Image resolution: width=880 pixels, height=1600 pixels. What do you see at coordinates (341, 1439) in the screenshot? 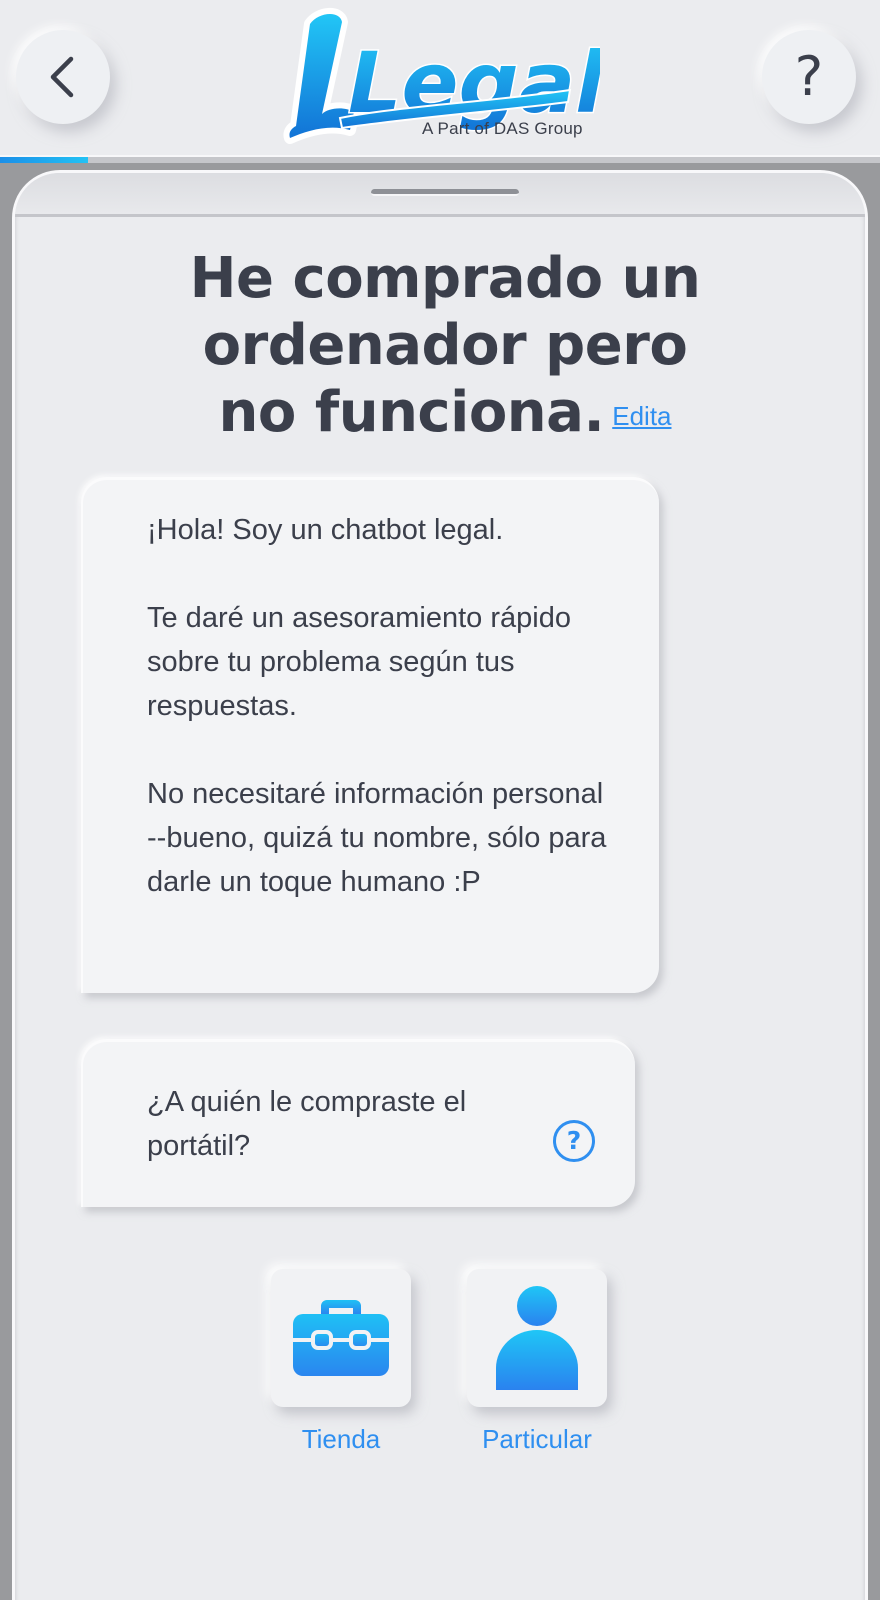
I see `option-label: Tienda` at bounding box center [341, 1439].